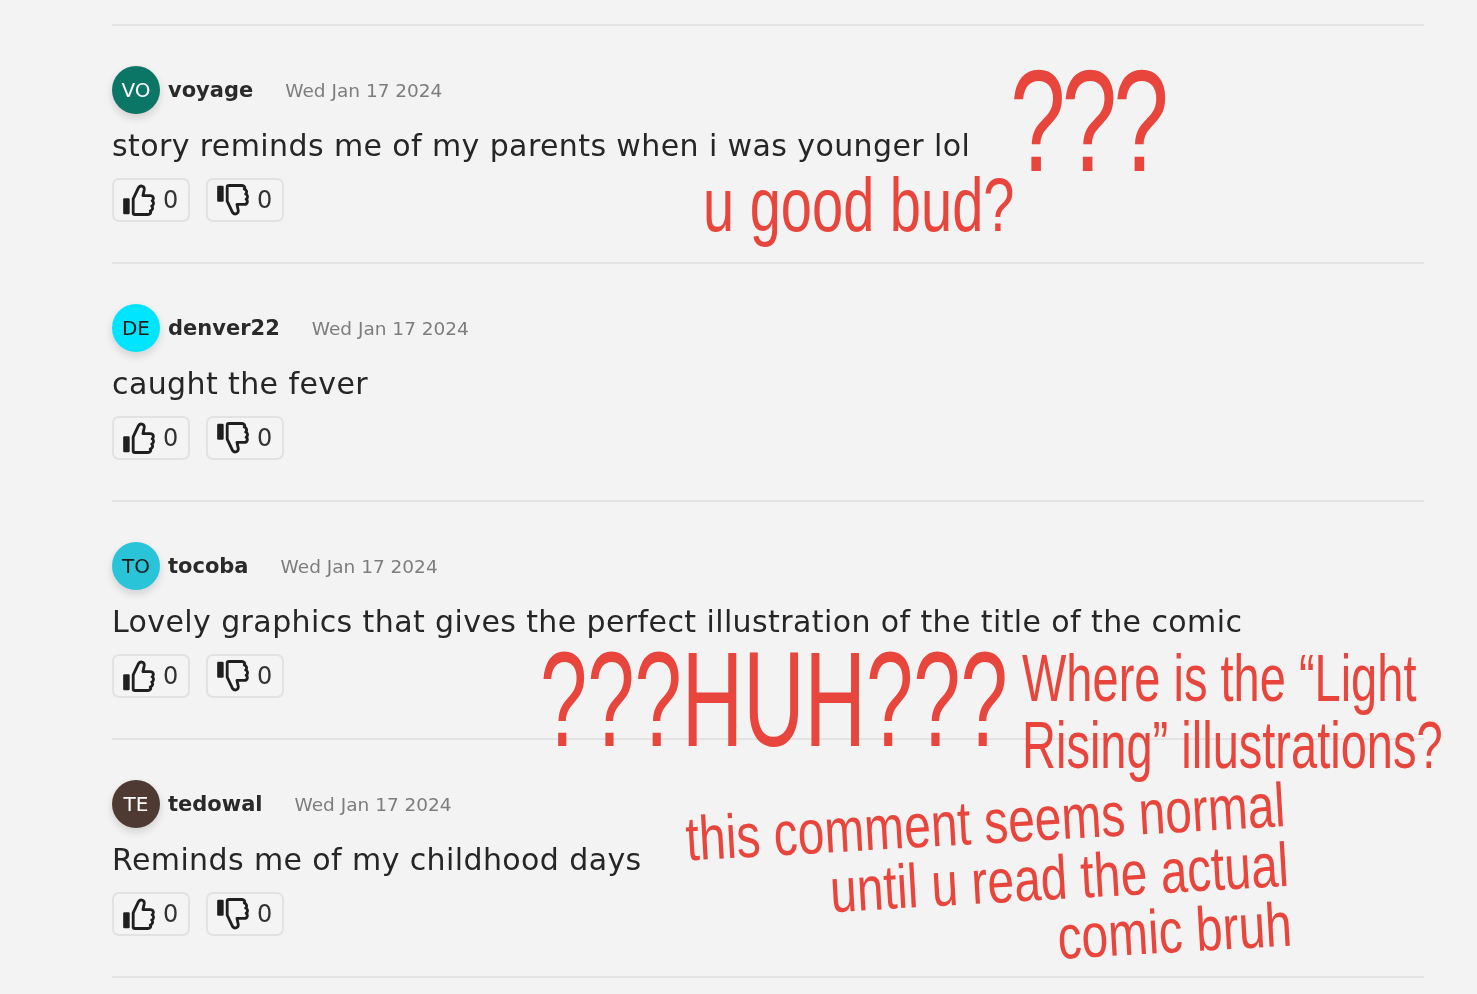  Describe the element at coordinates (774, 700) in the screenshot. I see `handwritten-note: ???HUH???` at that location.